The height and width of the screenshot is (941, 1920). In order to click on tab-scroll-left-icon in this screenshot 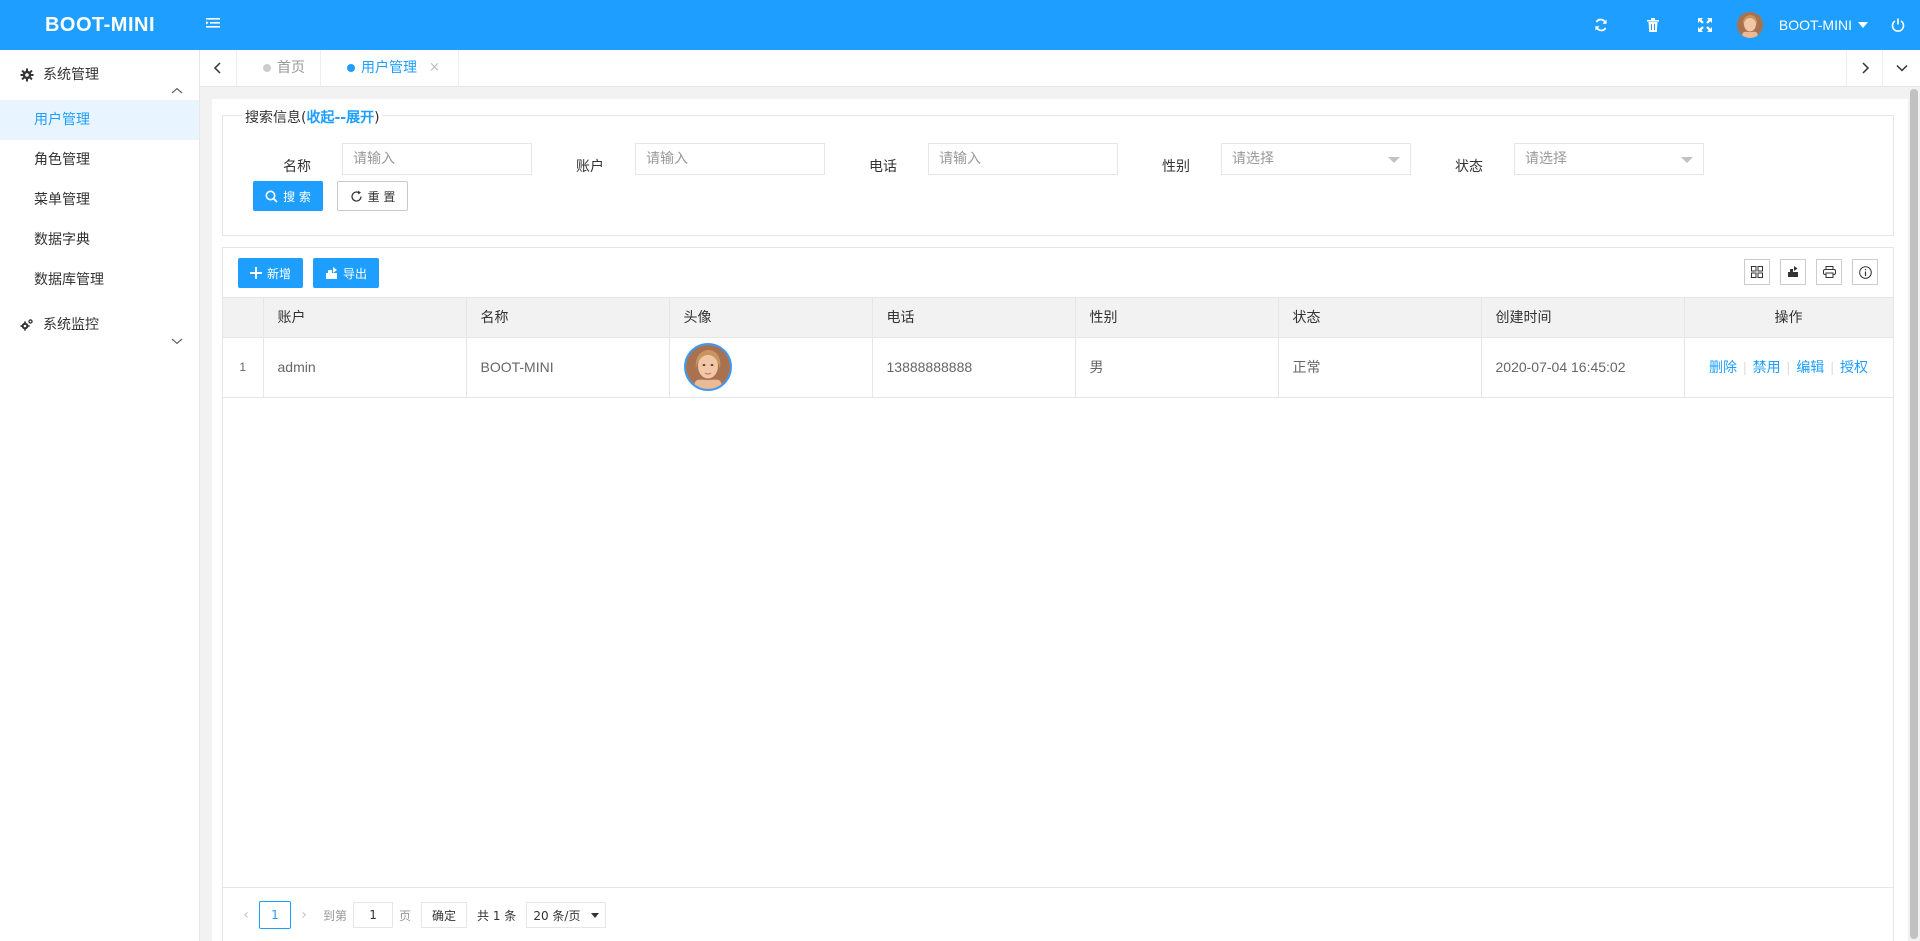, I will do `click(218, 68)`.